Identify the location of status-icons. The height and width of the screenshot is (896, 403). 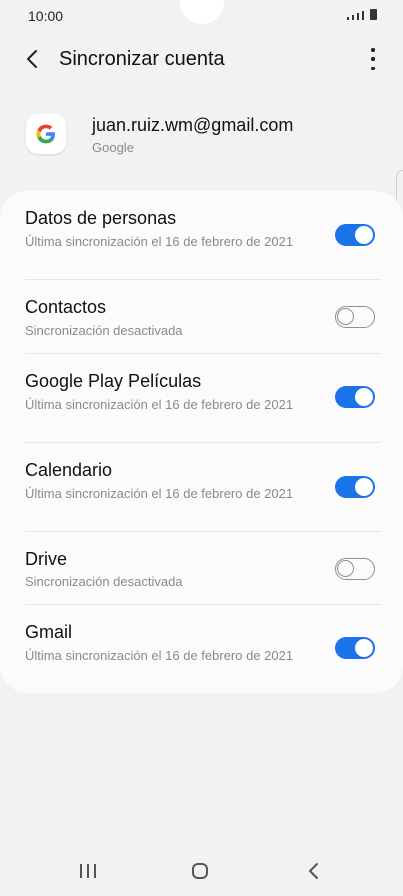
(362, 14).